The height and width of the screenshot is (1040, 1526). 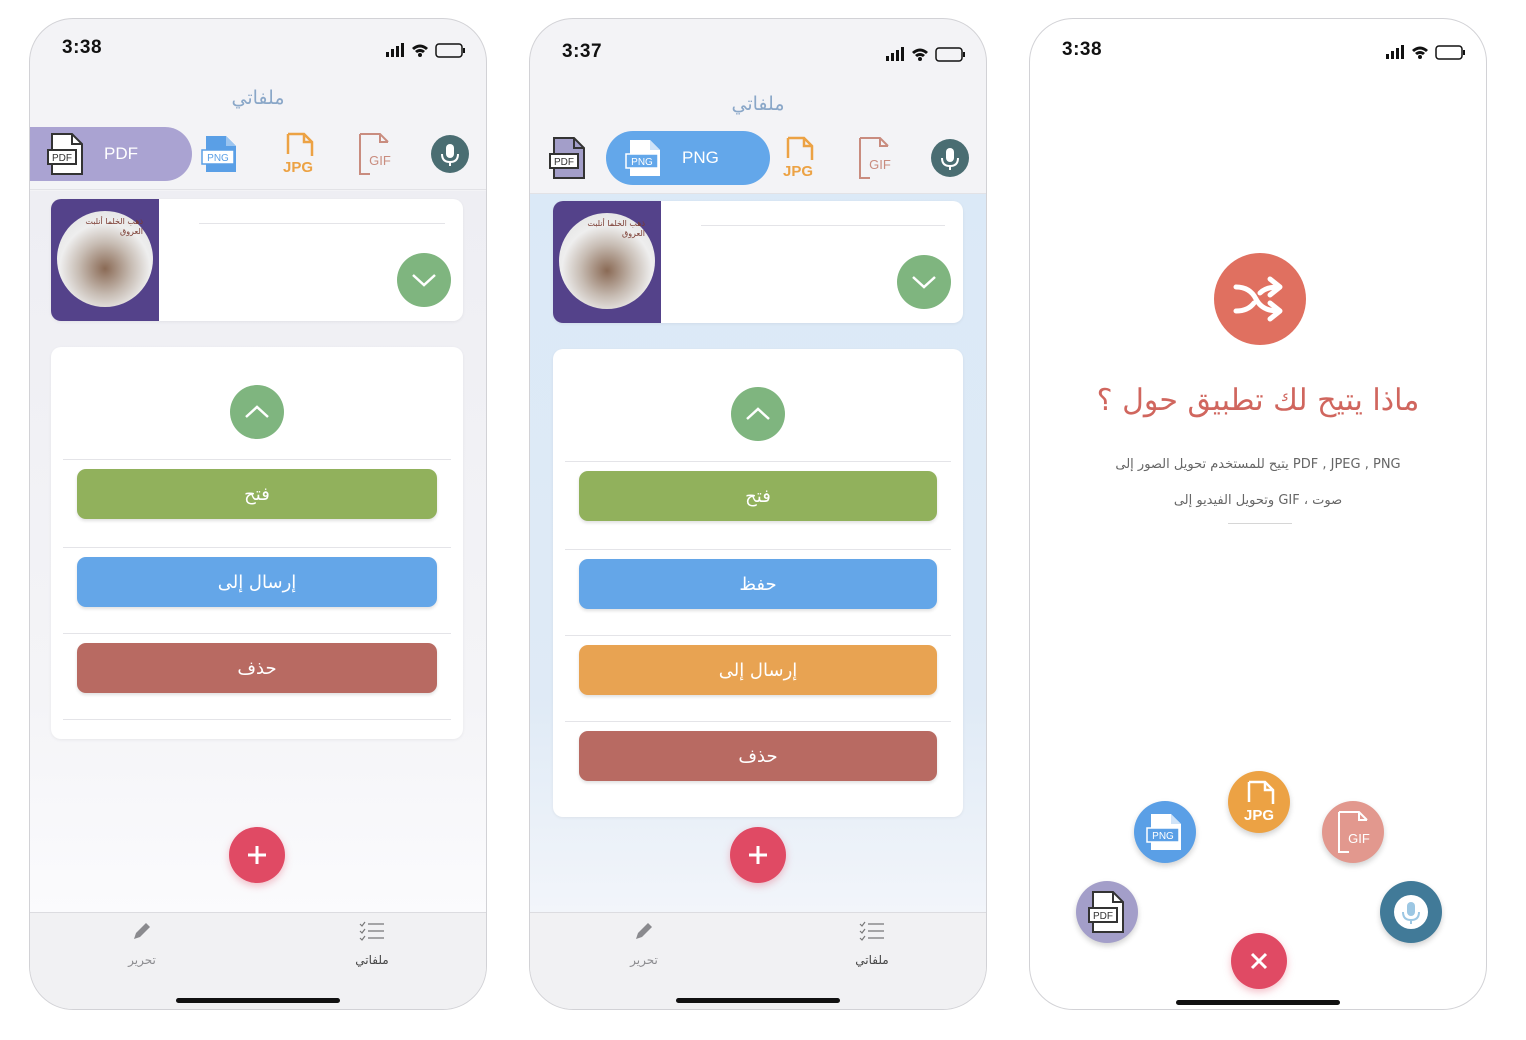 I want to click on bottom-tab-bar: تحرير ملفاتي, so click(x=258, y=960).